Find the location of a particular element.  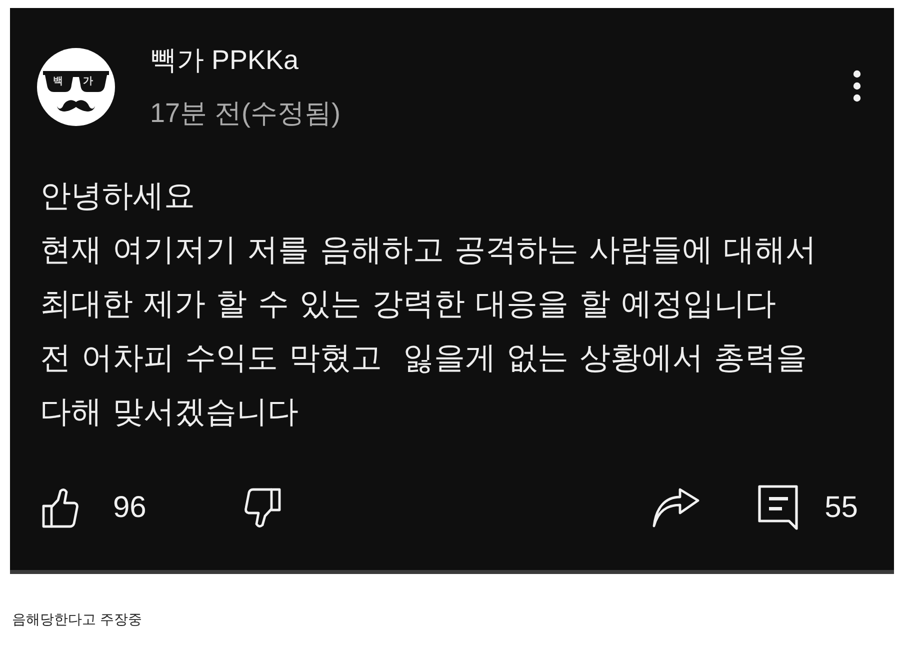

share-button is located at coordinates (676, 508).